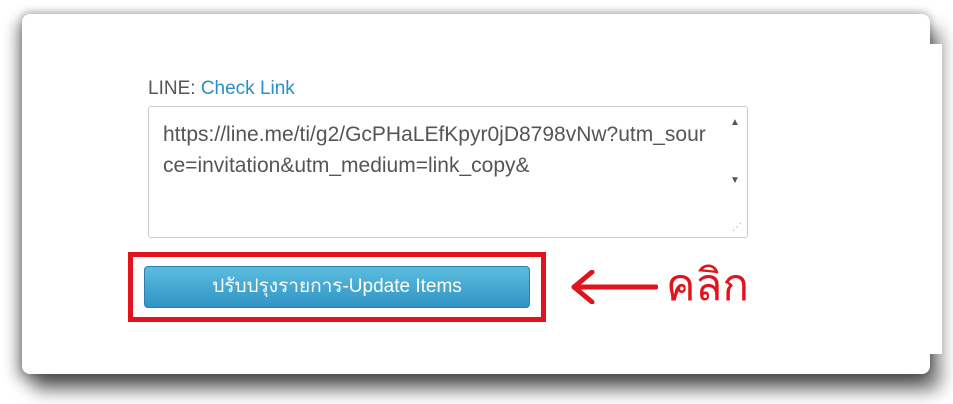 The width and height of the screenshot is (953, 404). Describe the element at coordinates (735, 123) in the screenshot. I see `scroll-up-arrow-icon: ▲` at that location.